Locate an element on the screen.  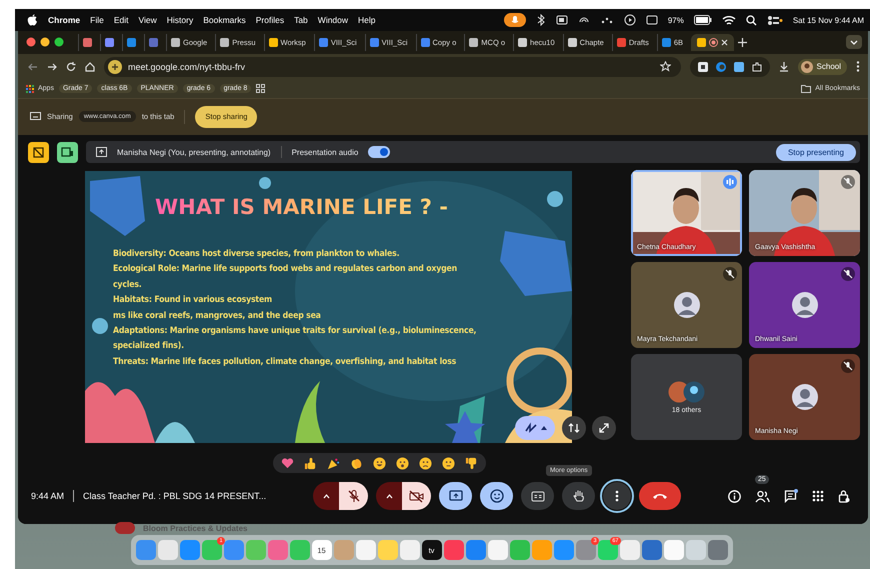
menu-item: Tab is located at coordinates (301, 20).